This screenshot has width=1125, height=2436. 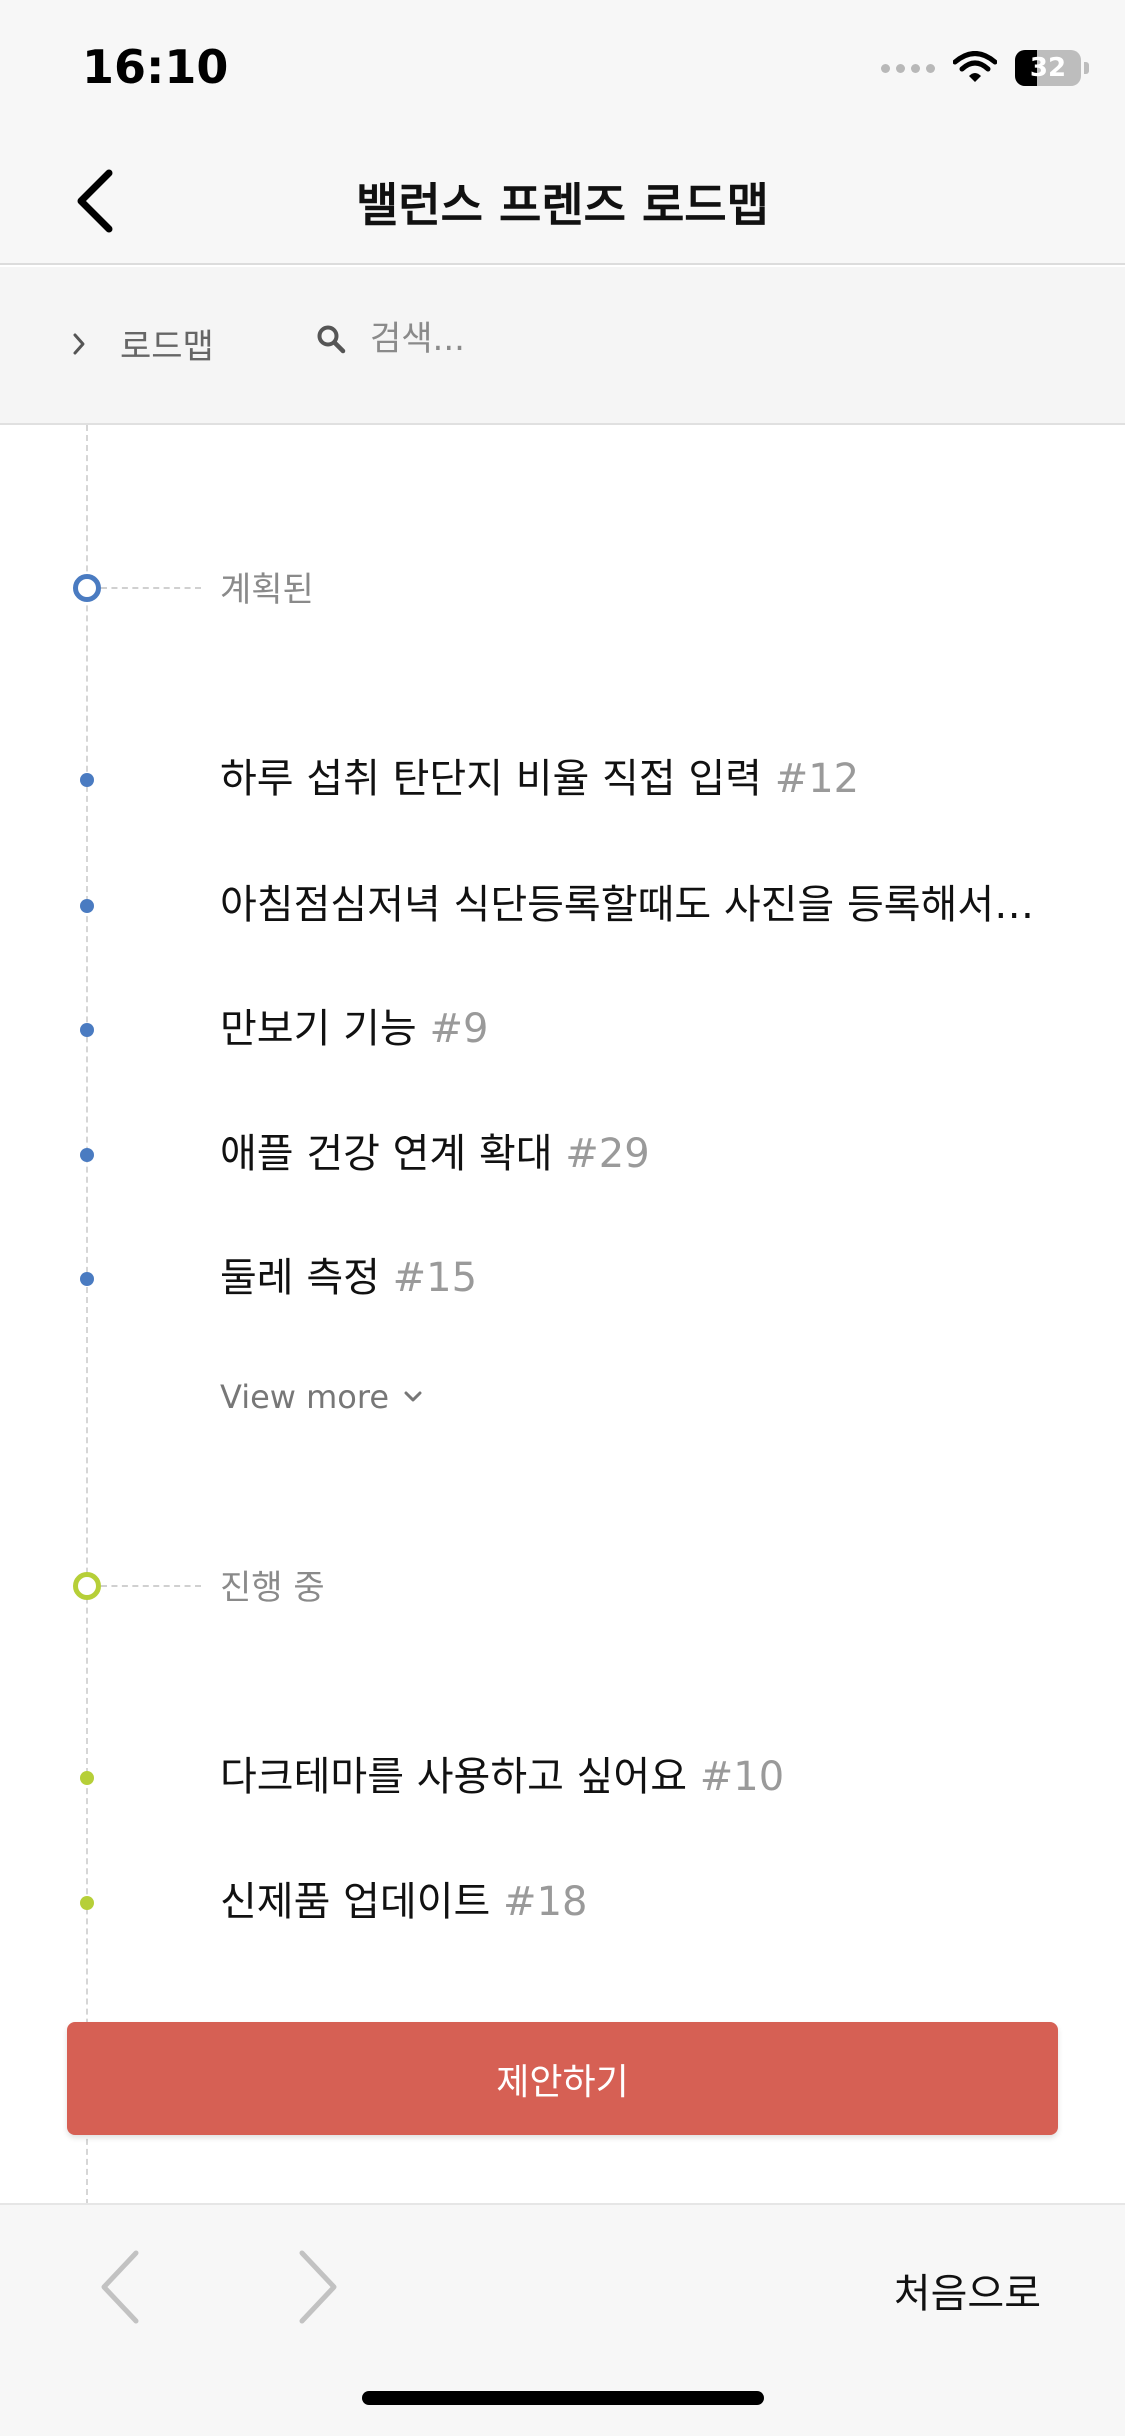 I want to click on home-button: 처음으로, so click(x=967, y=2290).